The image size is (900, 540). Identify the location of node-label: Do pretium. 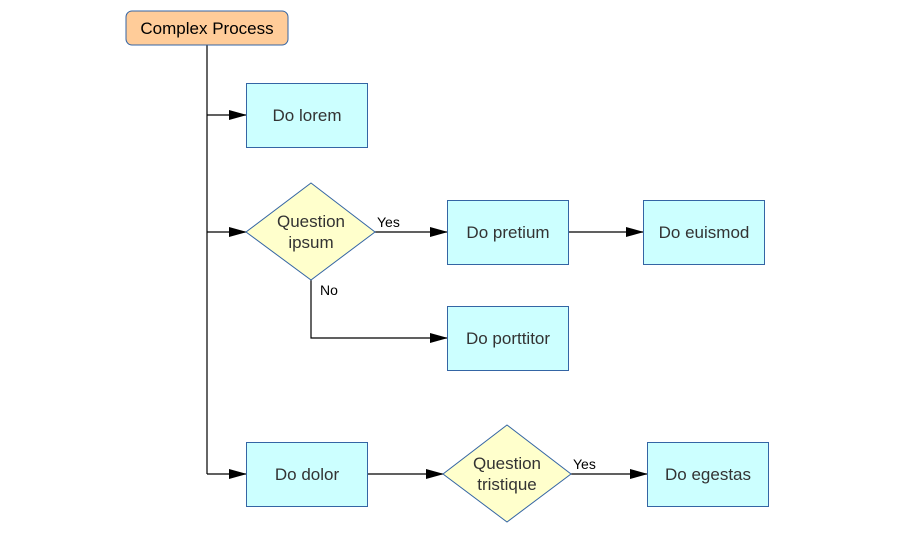
(507, 232).